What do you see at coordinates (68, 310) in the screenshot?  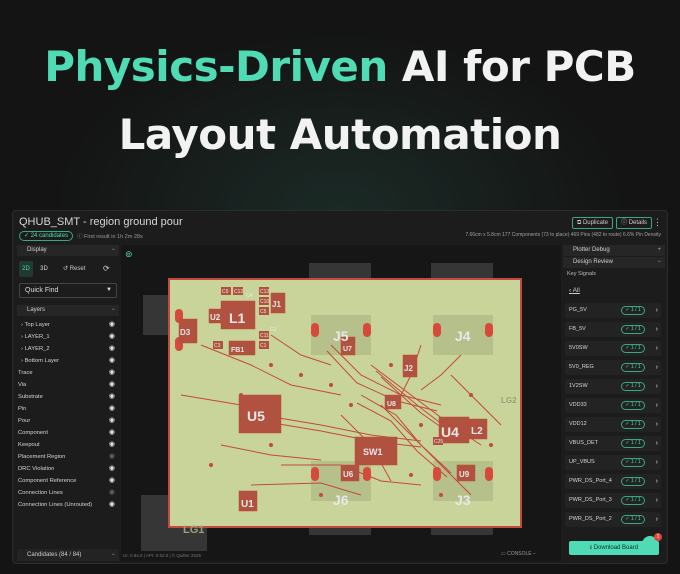 I see `layers-section-header: Layers −` at bounding box center [68, 310].